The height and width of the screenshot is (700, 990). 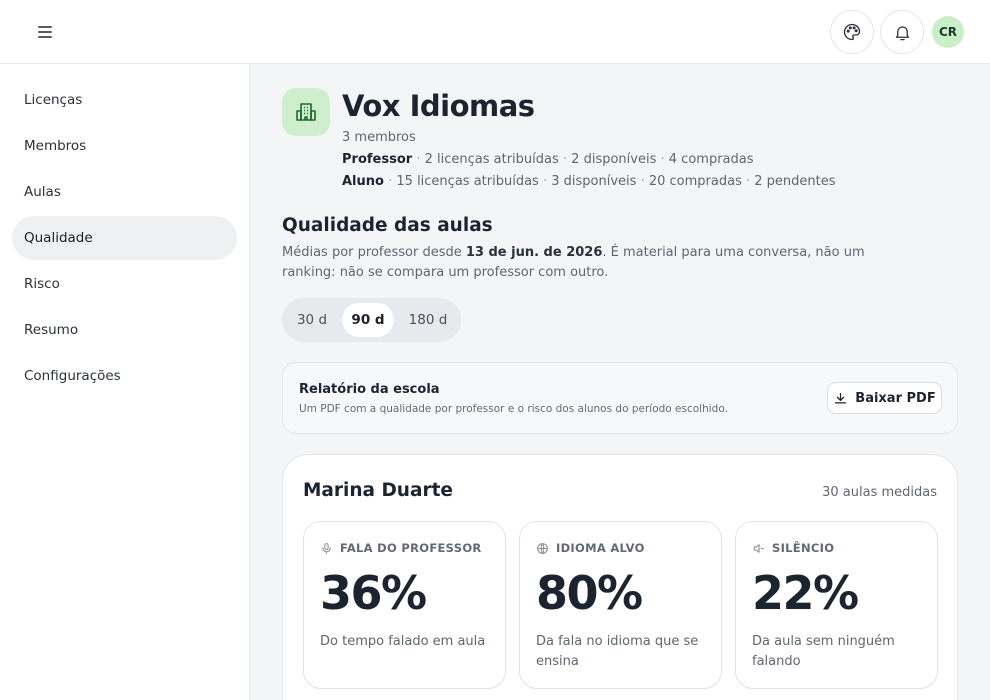 What do you see at coordinates (948, 32) in the screenshot?
I see `user-avatar: CR` at bounding box center [948, 32].